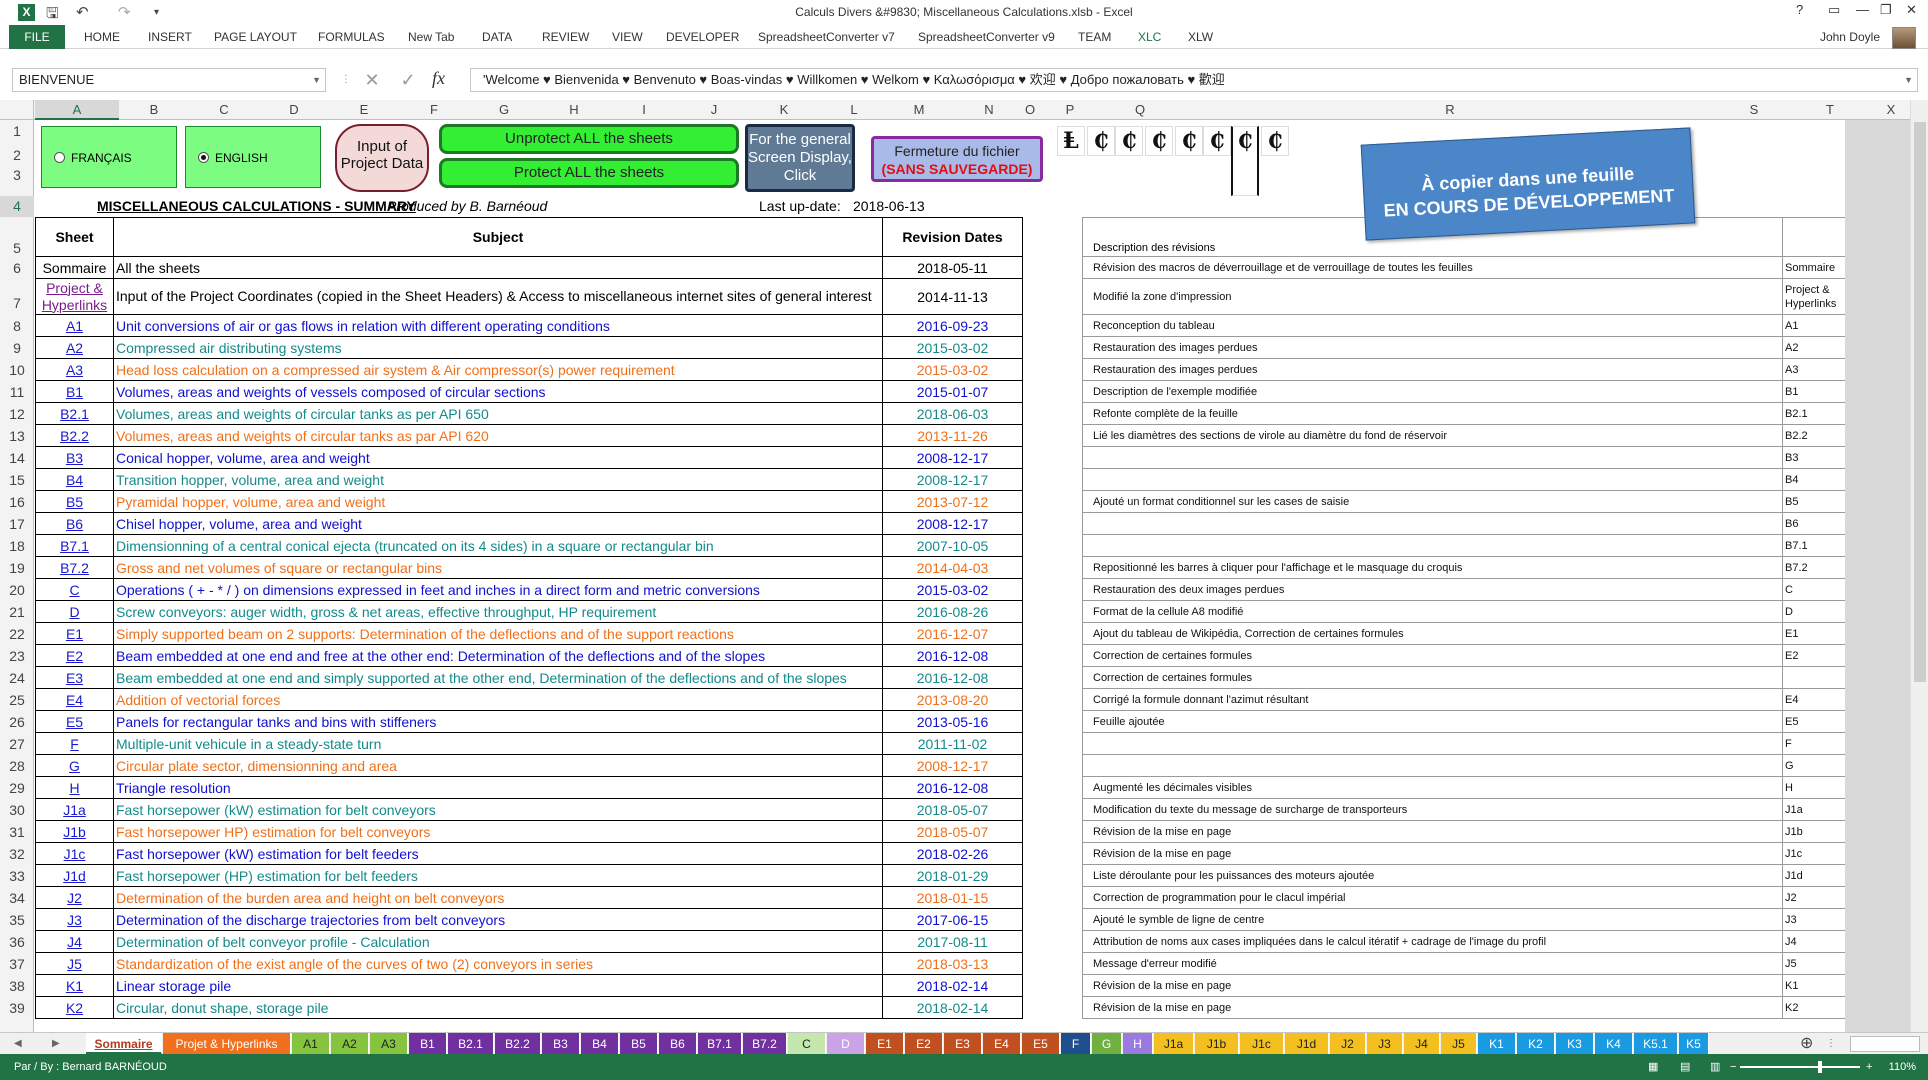  I want to click on cancel-entry-icon: ✕, so click(372, 80).